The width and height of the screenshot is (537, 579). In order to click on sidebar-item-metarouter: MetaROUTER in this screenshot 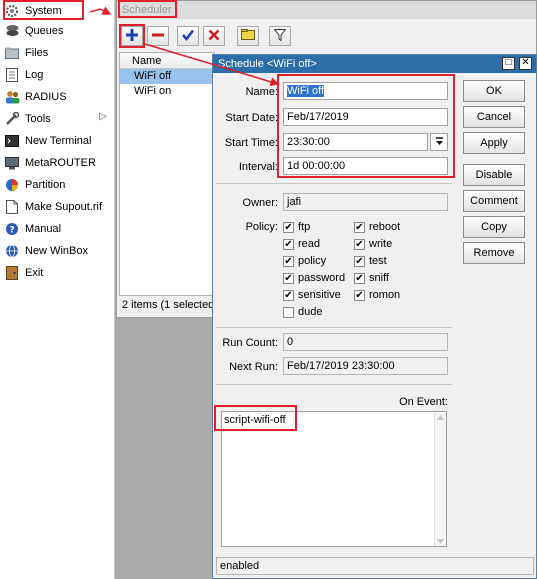, I will do `click(57, 163)`.